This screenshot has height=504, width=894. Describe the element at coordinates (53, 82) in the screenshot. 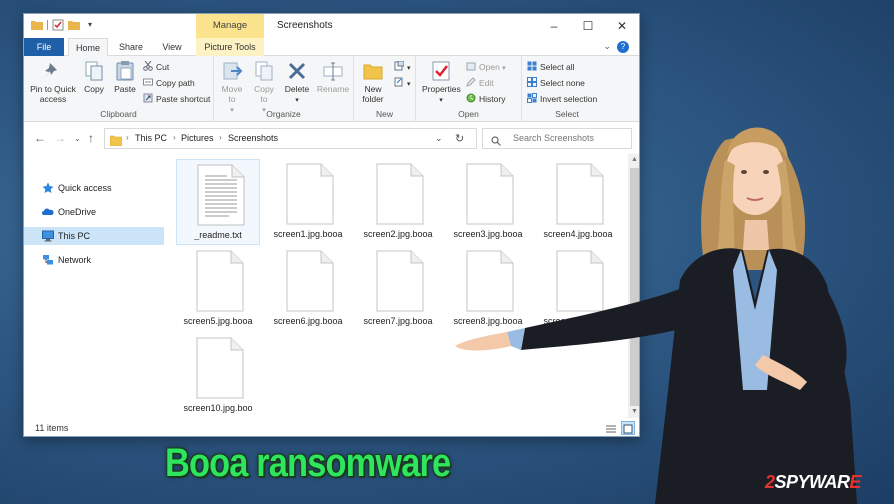

I see `pin-to-quick-access-button: Pin to Quick access` at that location.